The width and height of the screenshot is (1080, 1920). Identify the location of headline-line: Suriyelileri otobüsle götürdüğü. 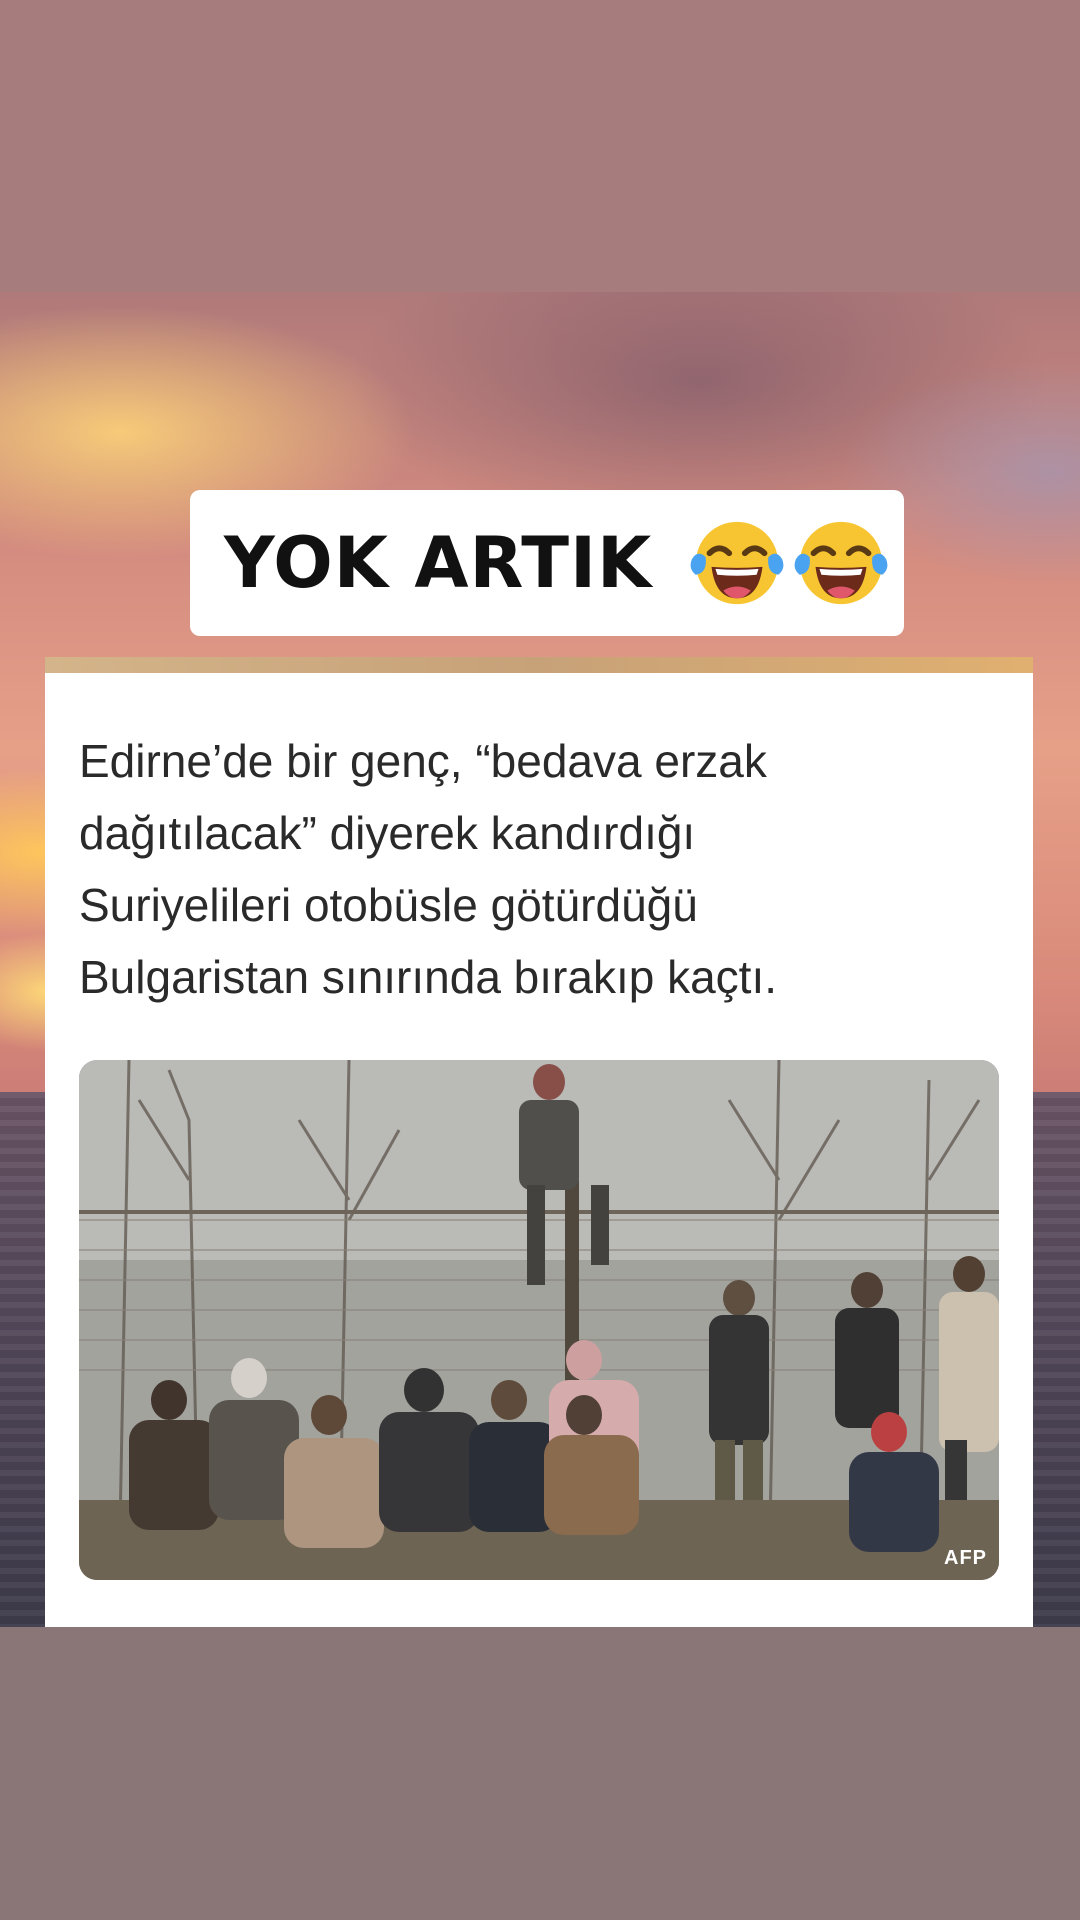
(388, 905).